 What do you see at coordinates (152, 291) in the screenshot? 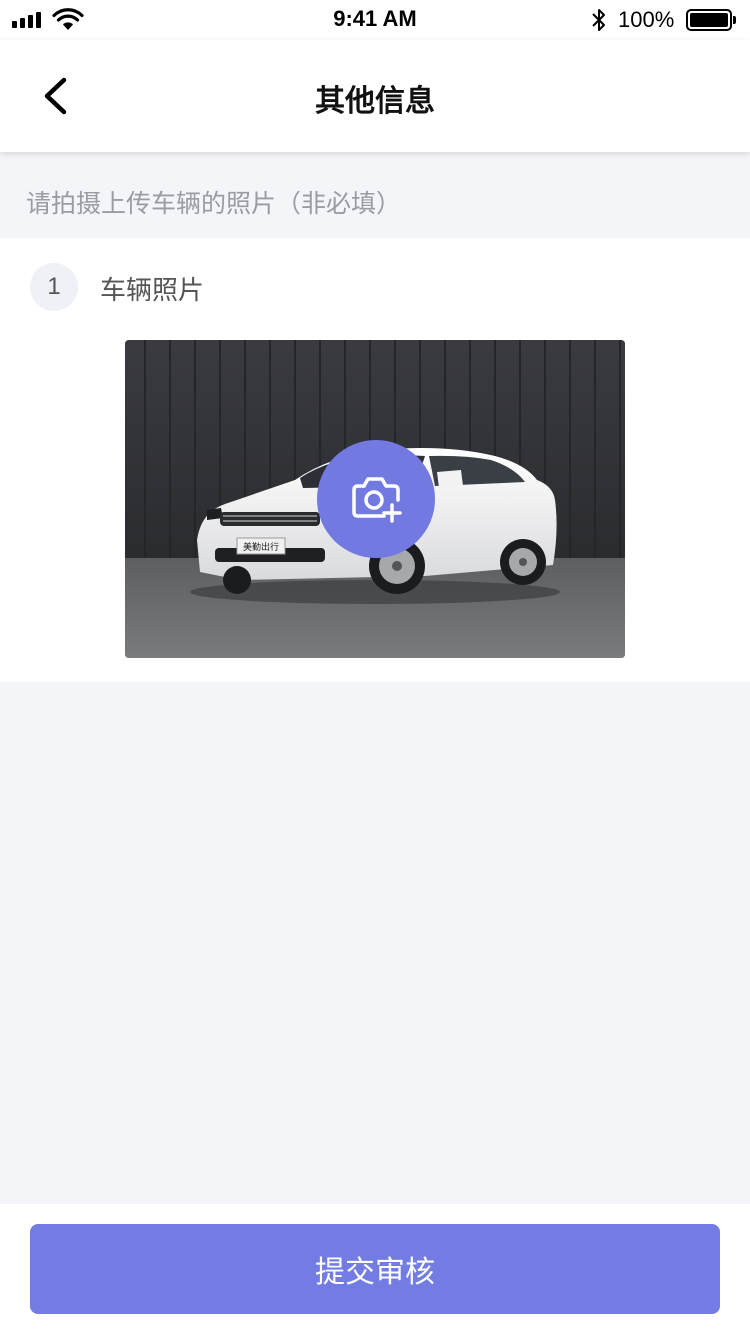
I see `vehicle-photo-label: 车辆照片` at bounding box center [152, 291].